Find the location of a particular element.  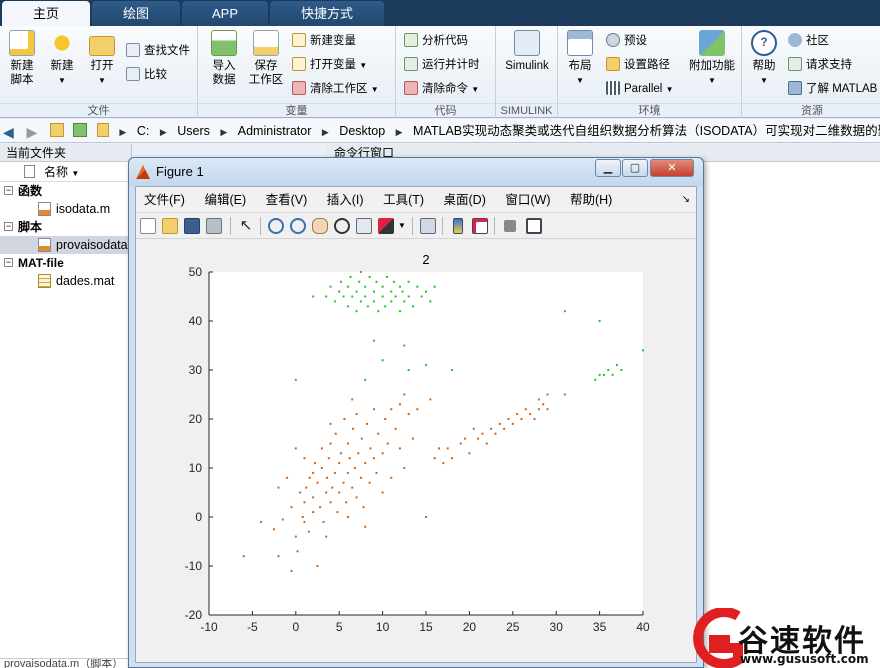

find-files-button: 查找文件 is located at coordinates (158, 51).